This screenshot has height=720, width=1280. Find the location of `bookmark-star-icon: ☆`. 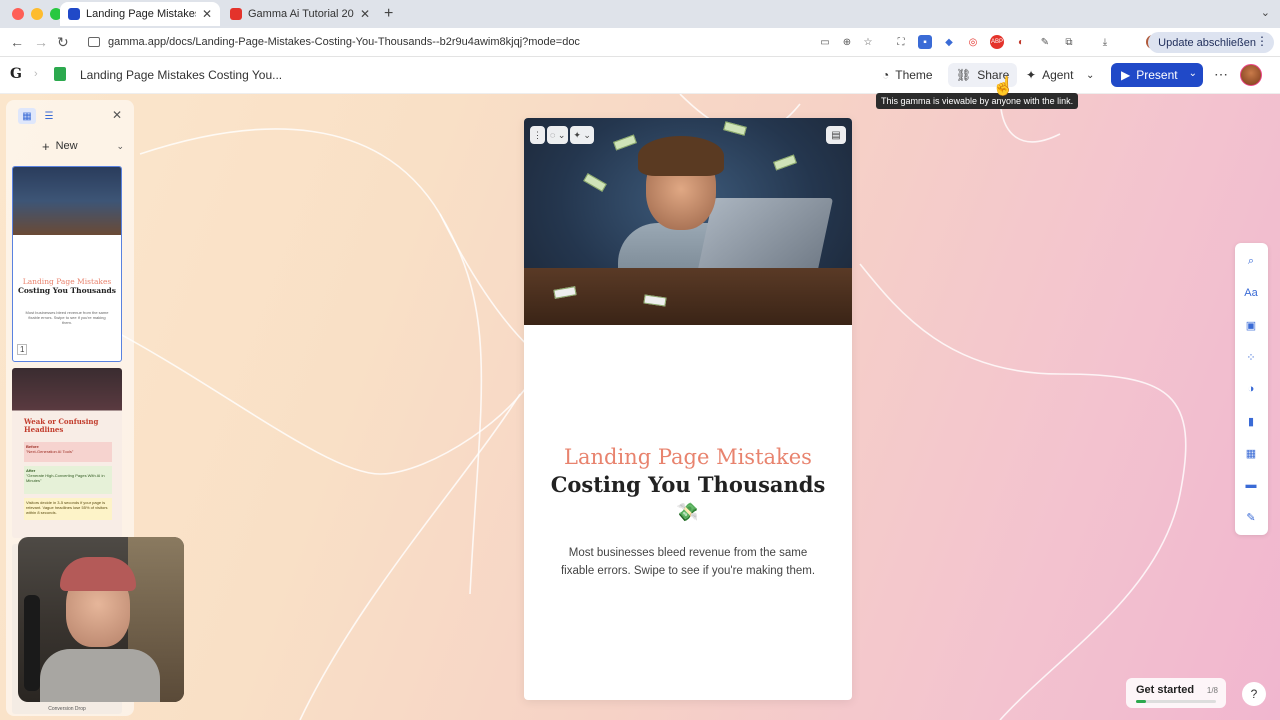

bookmark-star-icon: ☆ is located at coordinates (868, 42).